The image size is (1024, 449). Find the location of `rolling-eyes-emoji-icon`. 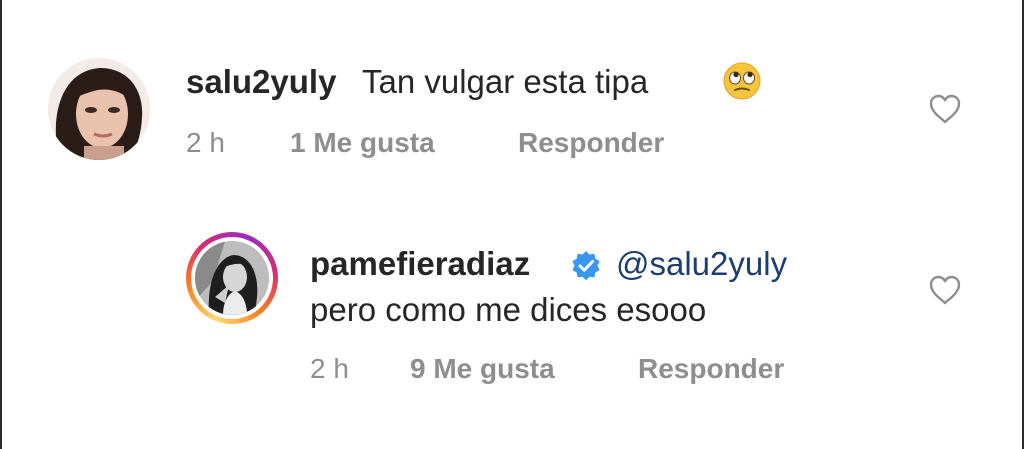

rolling-eyes-emoji-icon is located at coordinates (742, 81).